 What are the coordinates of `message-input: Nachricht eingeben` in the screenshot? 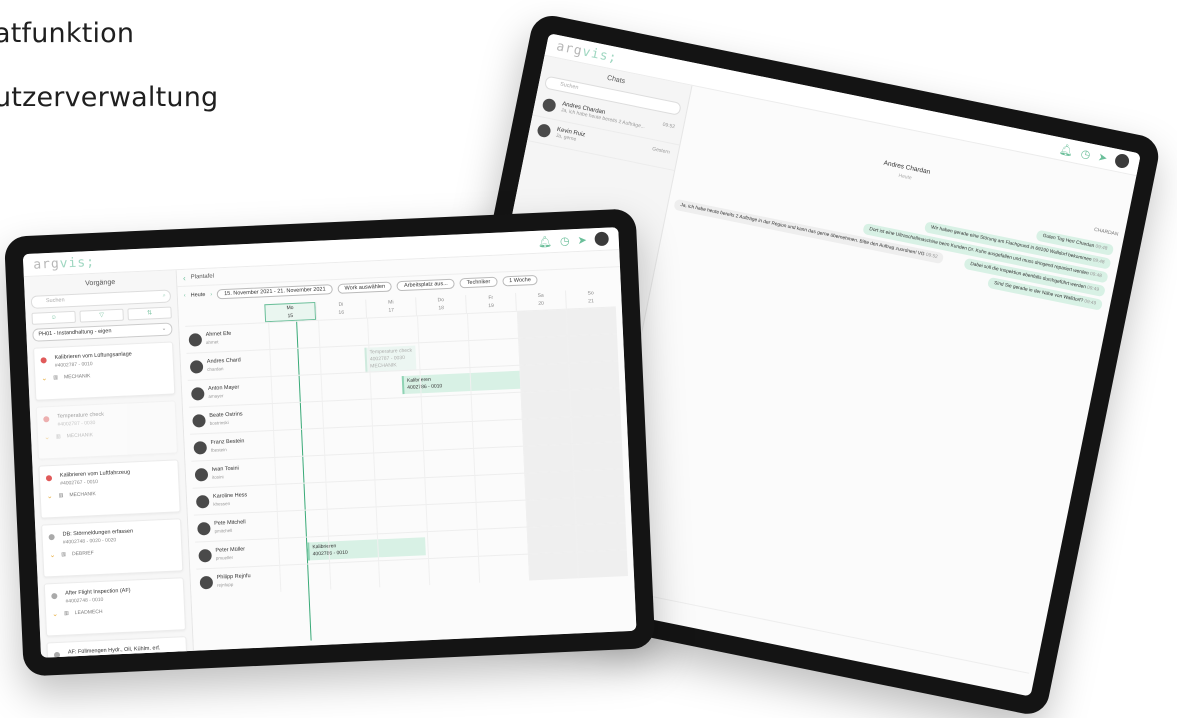 It's located at (812, 636).